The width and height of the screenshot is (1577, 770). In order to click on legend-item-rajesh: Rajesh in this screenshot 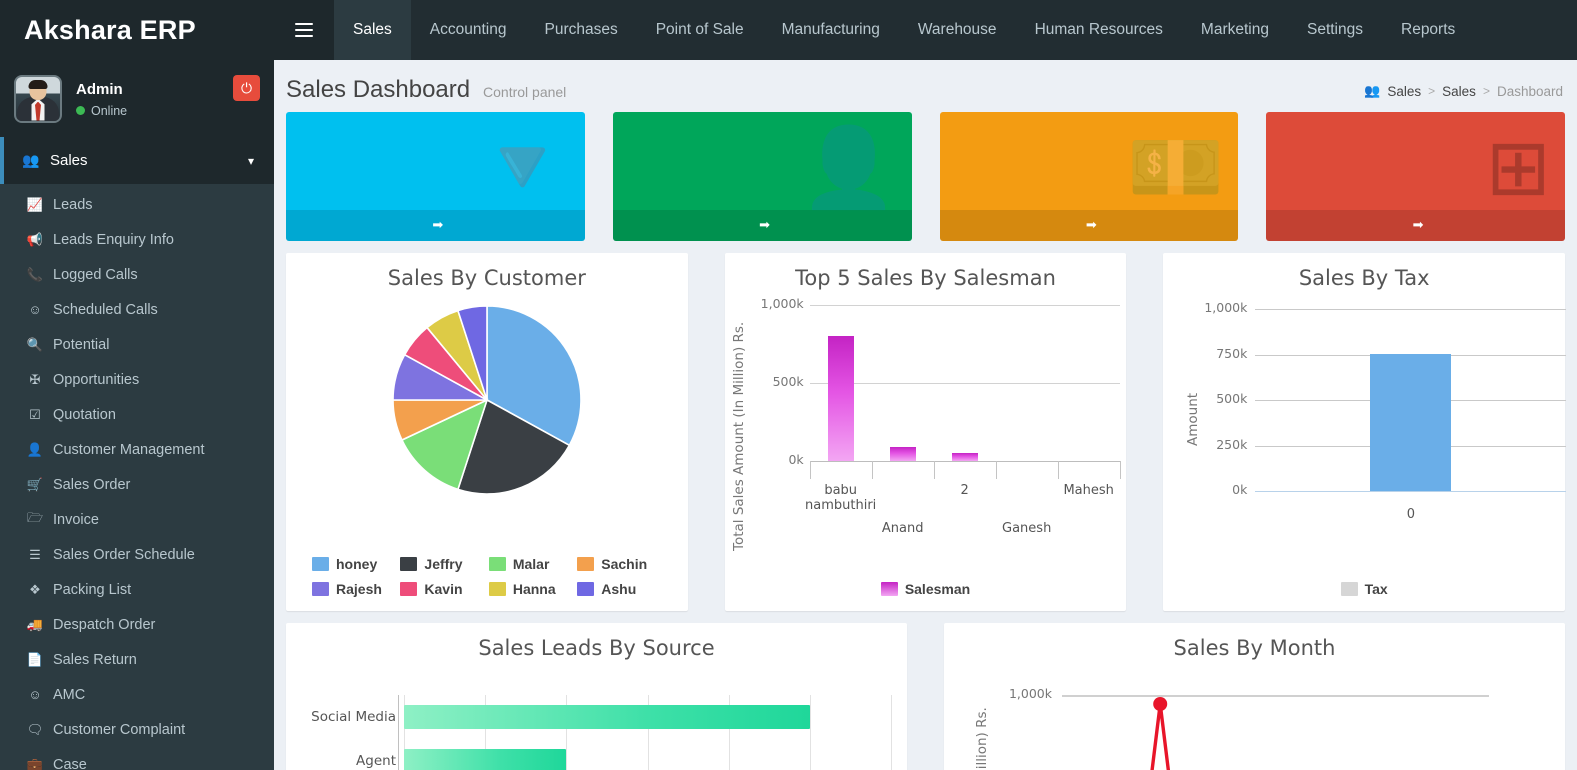, I will do `click(354, 589)`.